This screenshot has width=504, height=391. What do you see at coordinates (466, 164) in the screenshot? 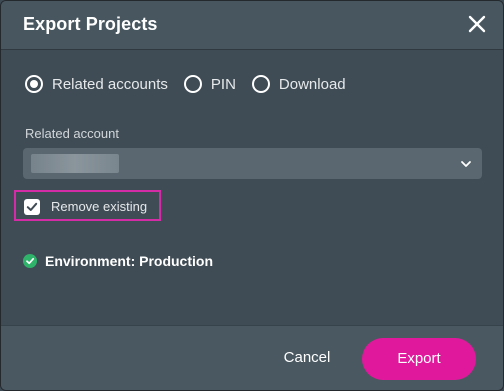
I see `chevron-down-icon` at bounding box center [466, 164].